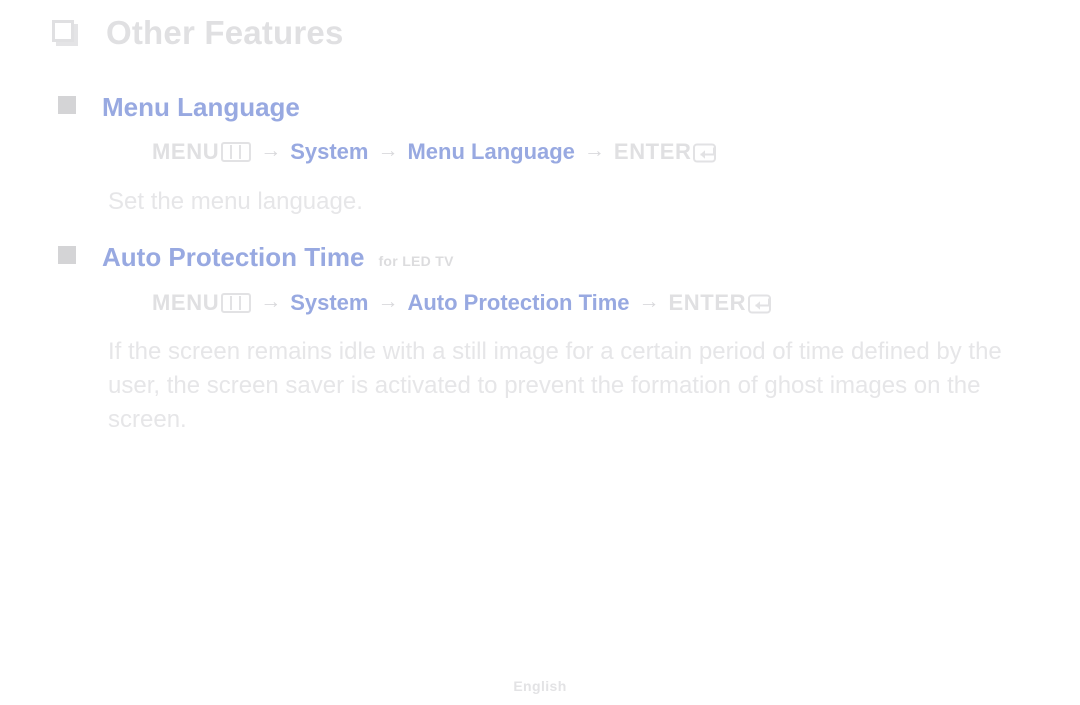  I want to click on section-heading-auto-protection-time: Auto Protection Time for LED TV, so click(256, 257).